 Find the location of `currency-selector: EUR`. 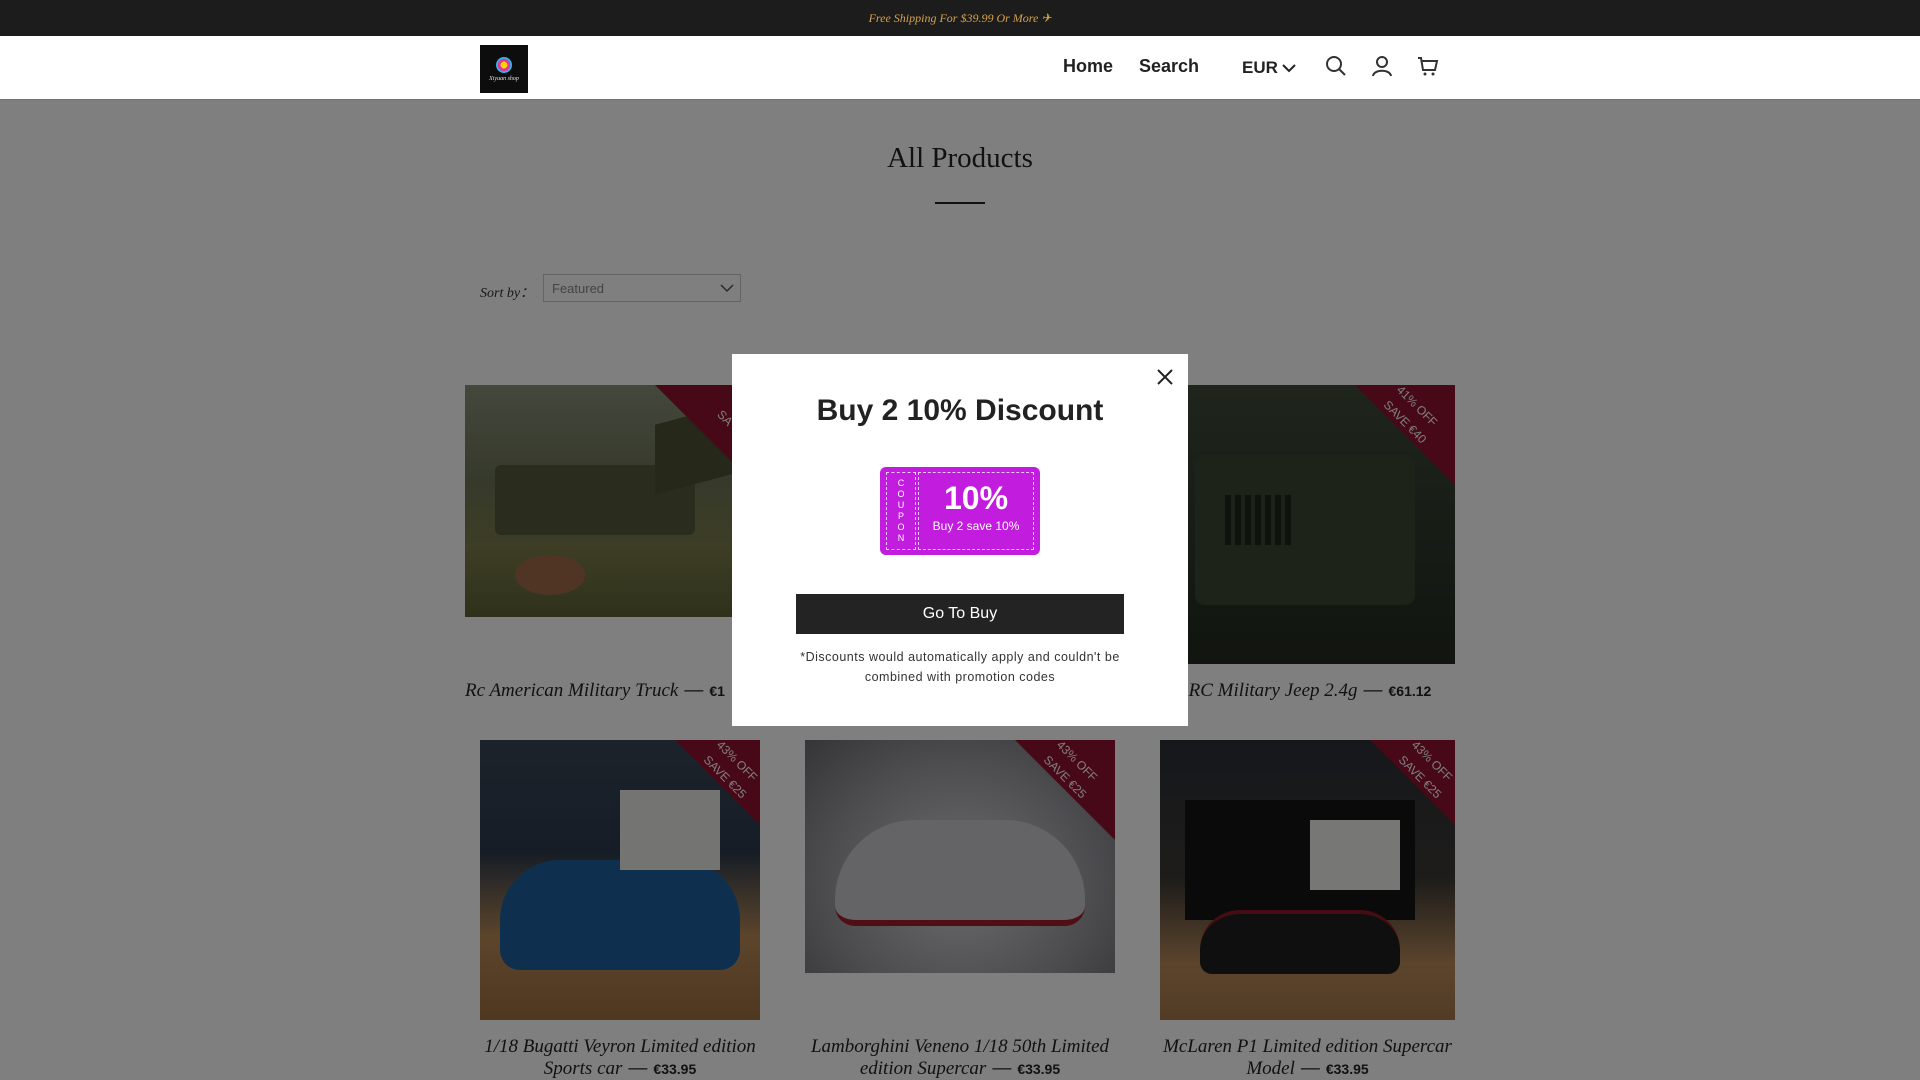

currency-selector: EUR is located at coordinates (1269, 68).